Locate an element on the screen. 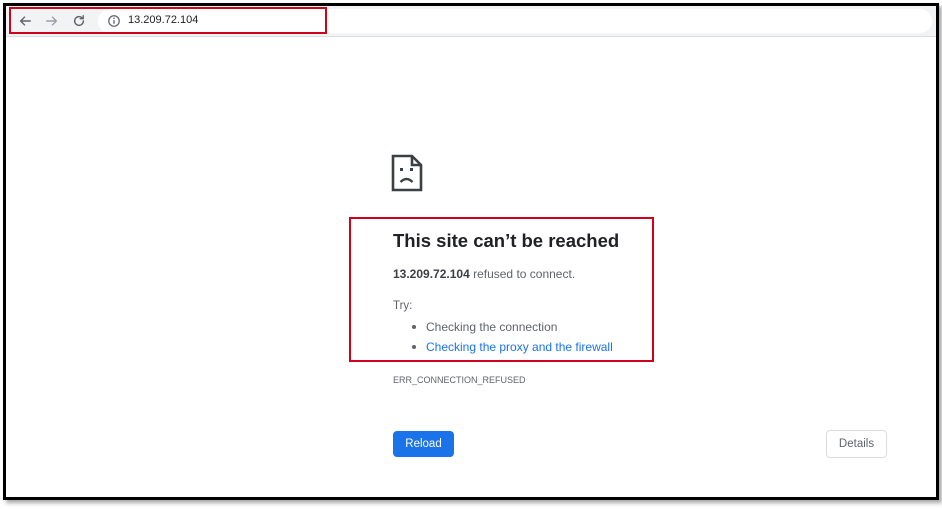  toolbar-highlight-box is located at coordinates (168, 20).